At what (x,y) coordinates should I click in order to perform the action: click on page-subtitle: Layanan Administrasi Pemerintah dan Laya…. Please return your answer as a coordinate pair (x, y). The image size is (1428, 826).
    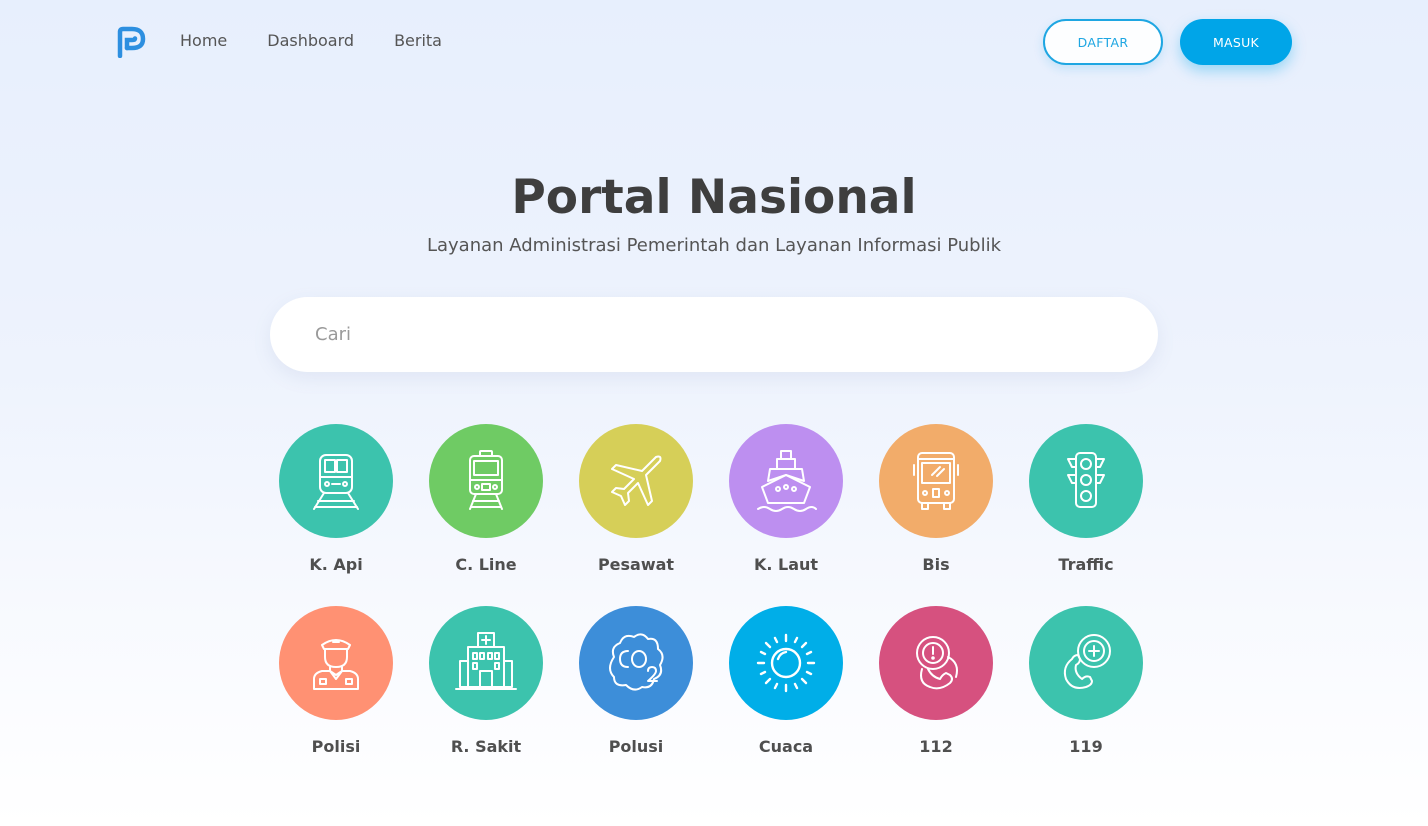
    Looking at the image, I should click on (714, 245).